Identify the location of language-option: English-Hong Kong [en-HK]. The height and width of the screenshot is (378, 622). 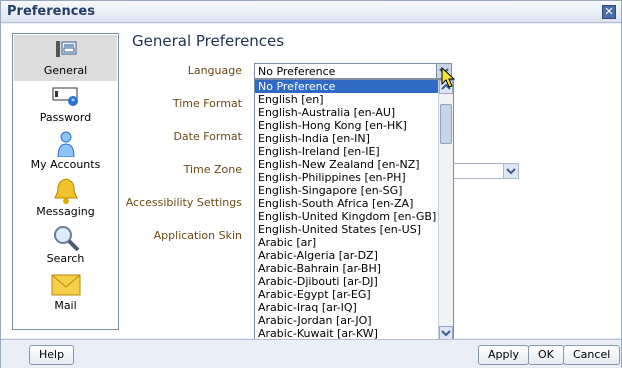
(354, 125).